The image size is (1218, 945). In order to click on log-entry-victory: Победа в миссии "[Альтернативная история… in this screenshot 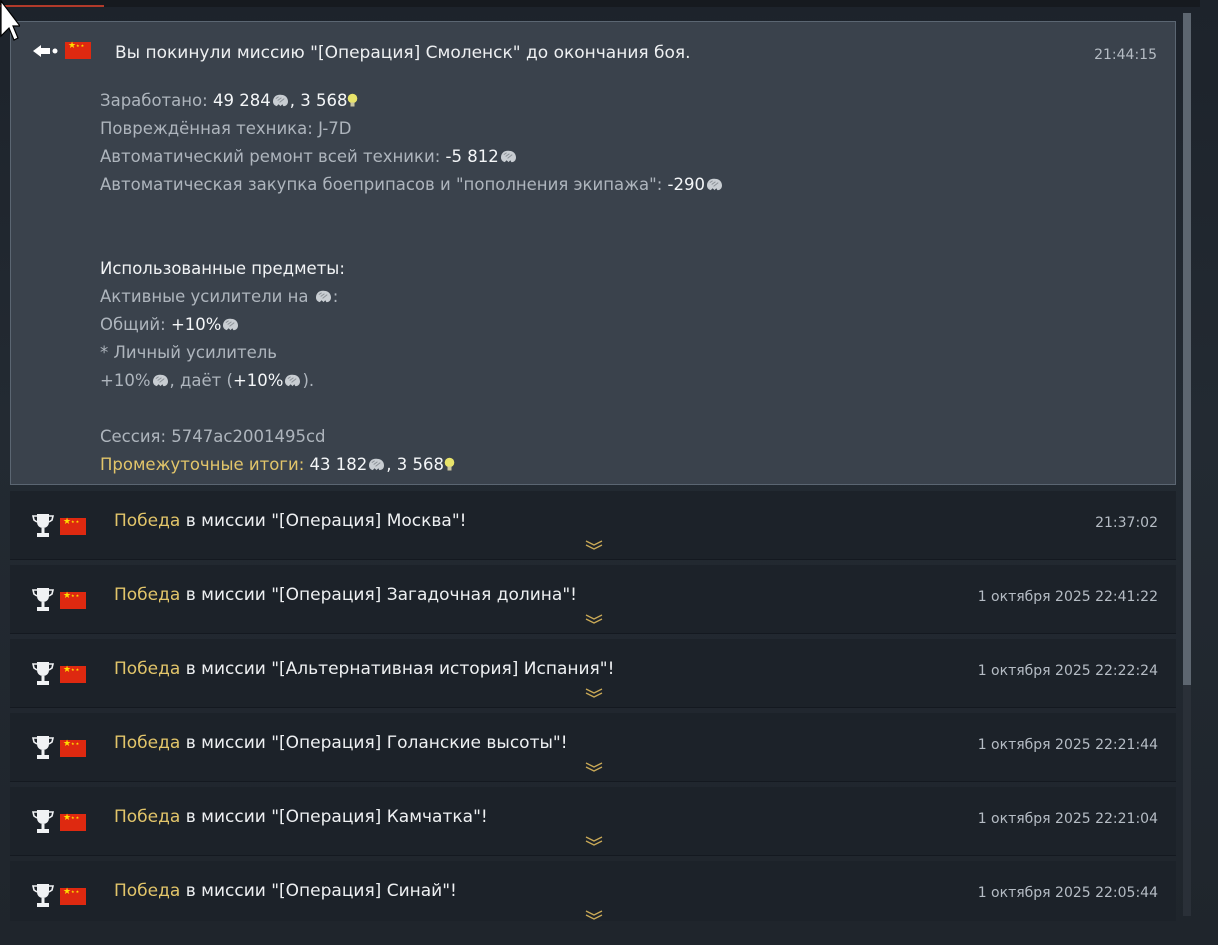, I will do `click(593, 673)`.